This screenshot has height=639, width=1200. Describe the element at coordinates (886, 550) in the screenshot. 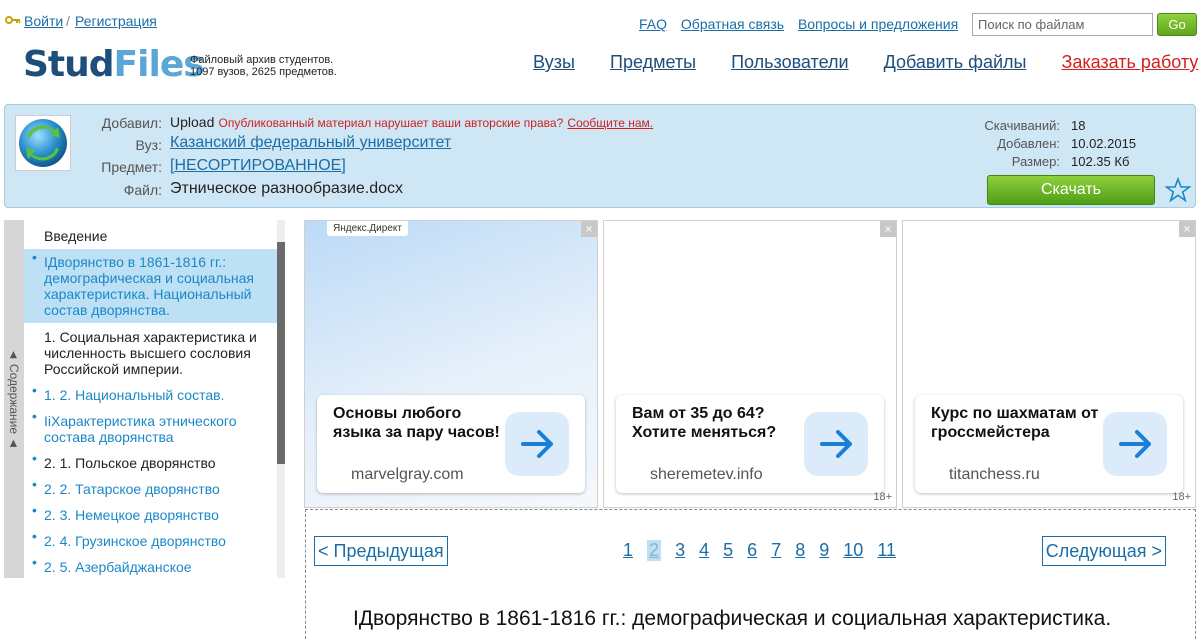

I see `page-link: 11` at that location.